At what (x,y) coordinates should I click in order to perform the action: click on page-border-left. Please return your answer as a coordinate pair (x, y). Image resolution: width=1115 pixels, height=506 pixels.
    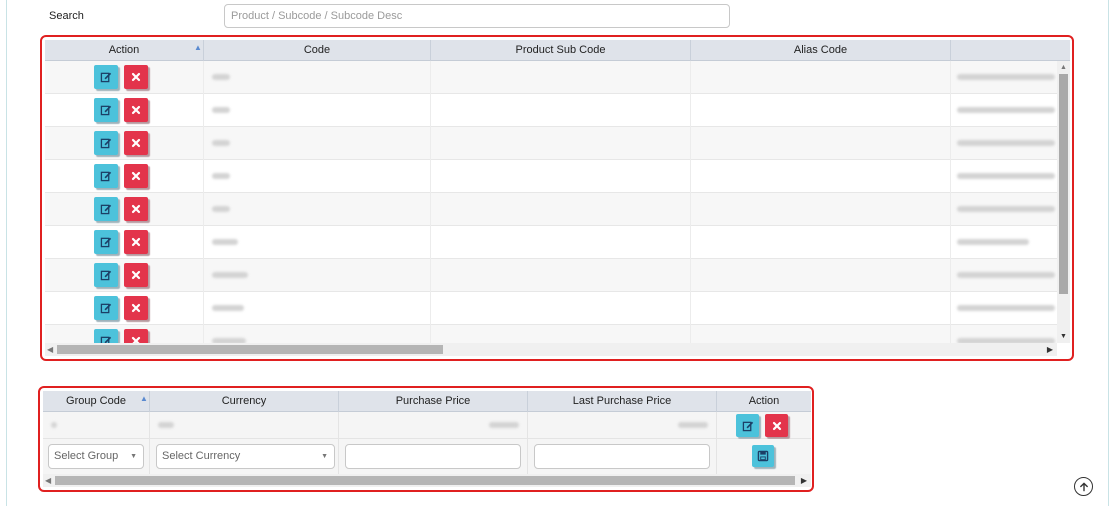
    Looking at the image, I should click on (6, 253).